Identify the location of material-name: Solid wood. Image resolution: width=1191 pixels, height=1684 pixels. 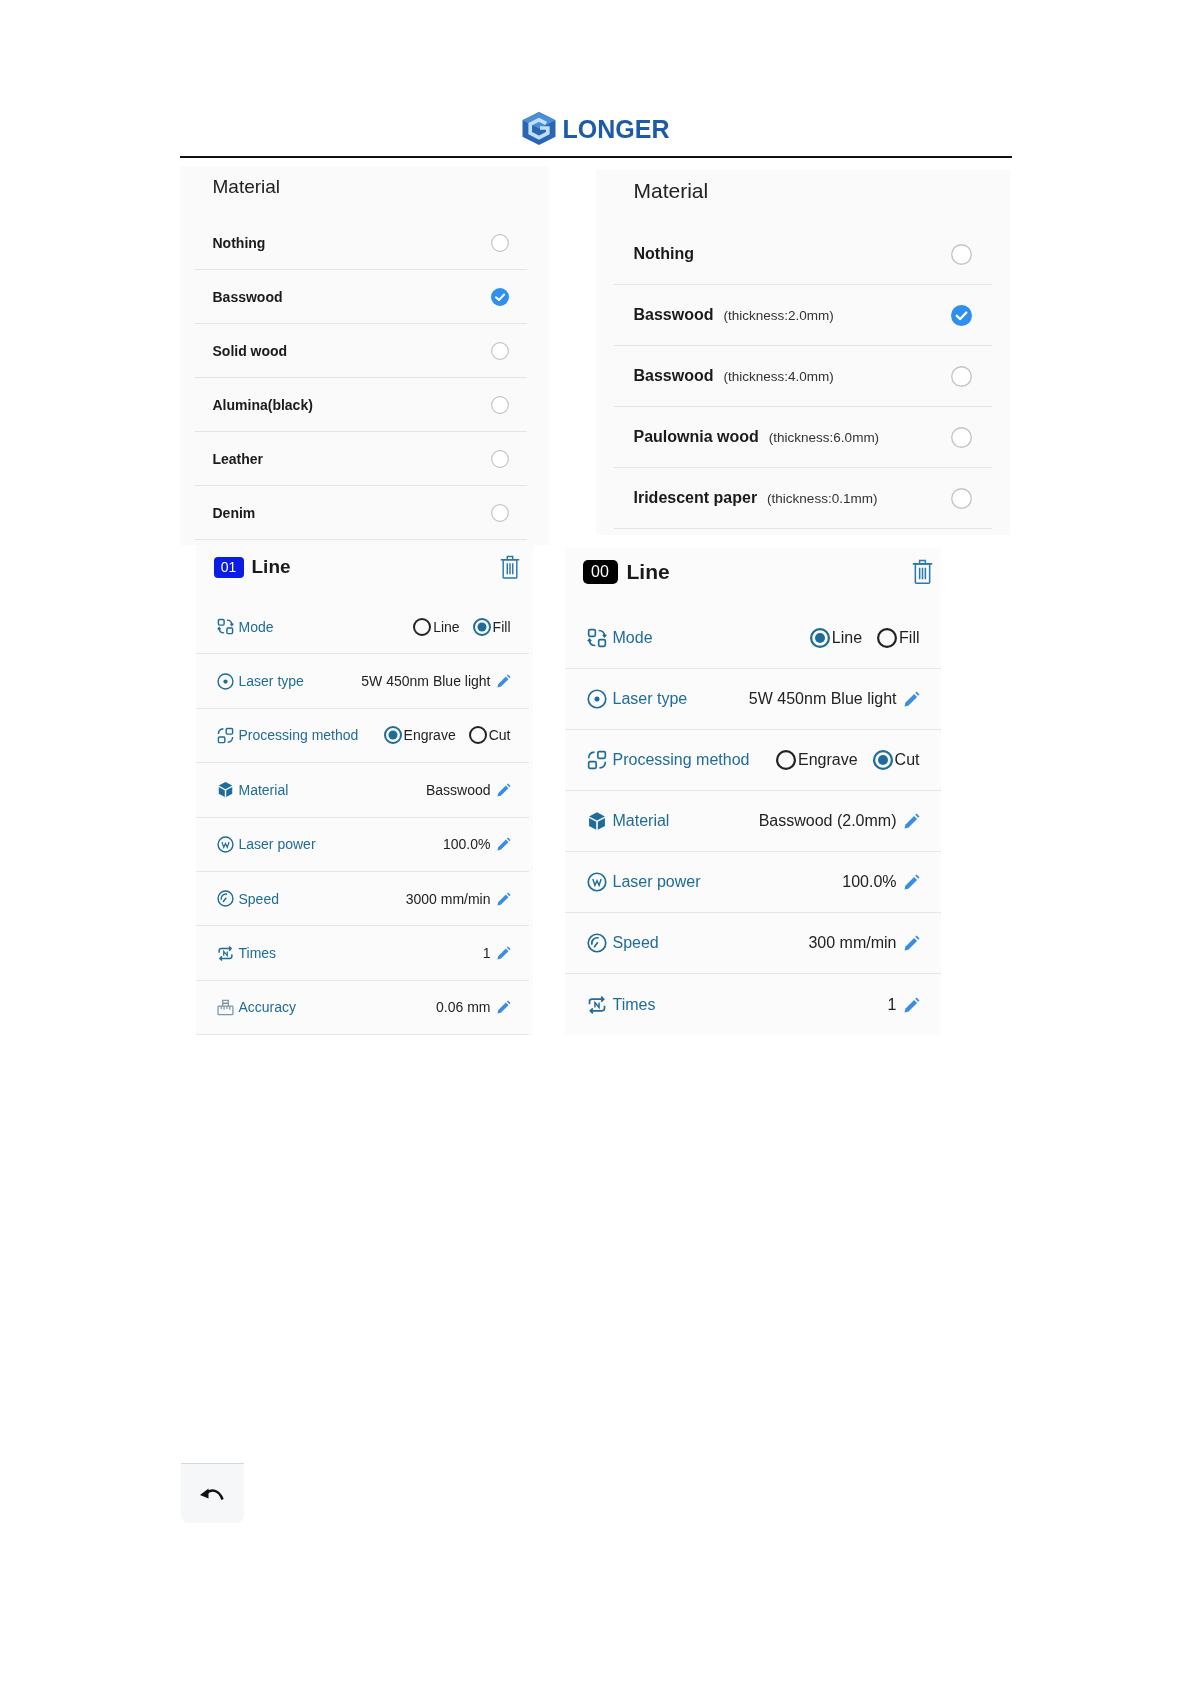
(250, 350).